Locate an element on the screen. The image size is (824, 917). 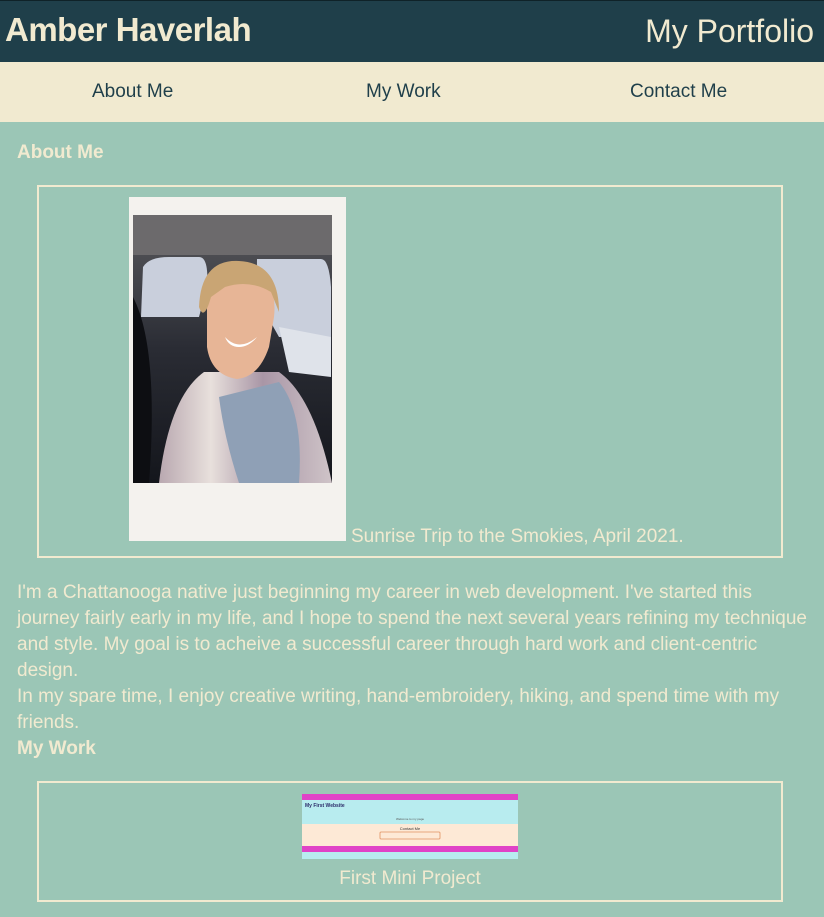
site-header: Amber Haverlah My Portfolio is located at coordinates (412, 31).